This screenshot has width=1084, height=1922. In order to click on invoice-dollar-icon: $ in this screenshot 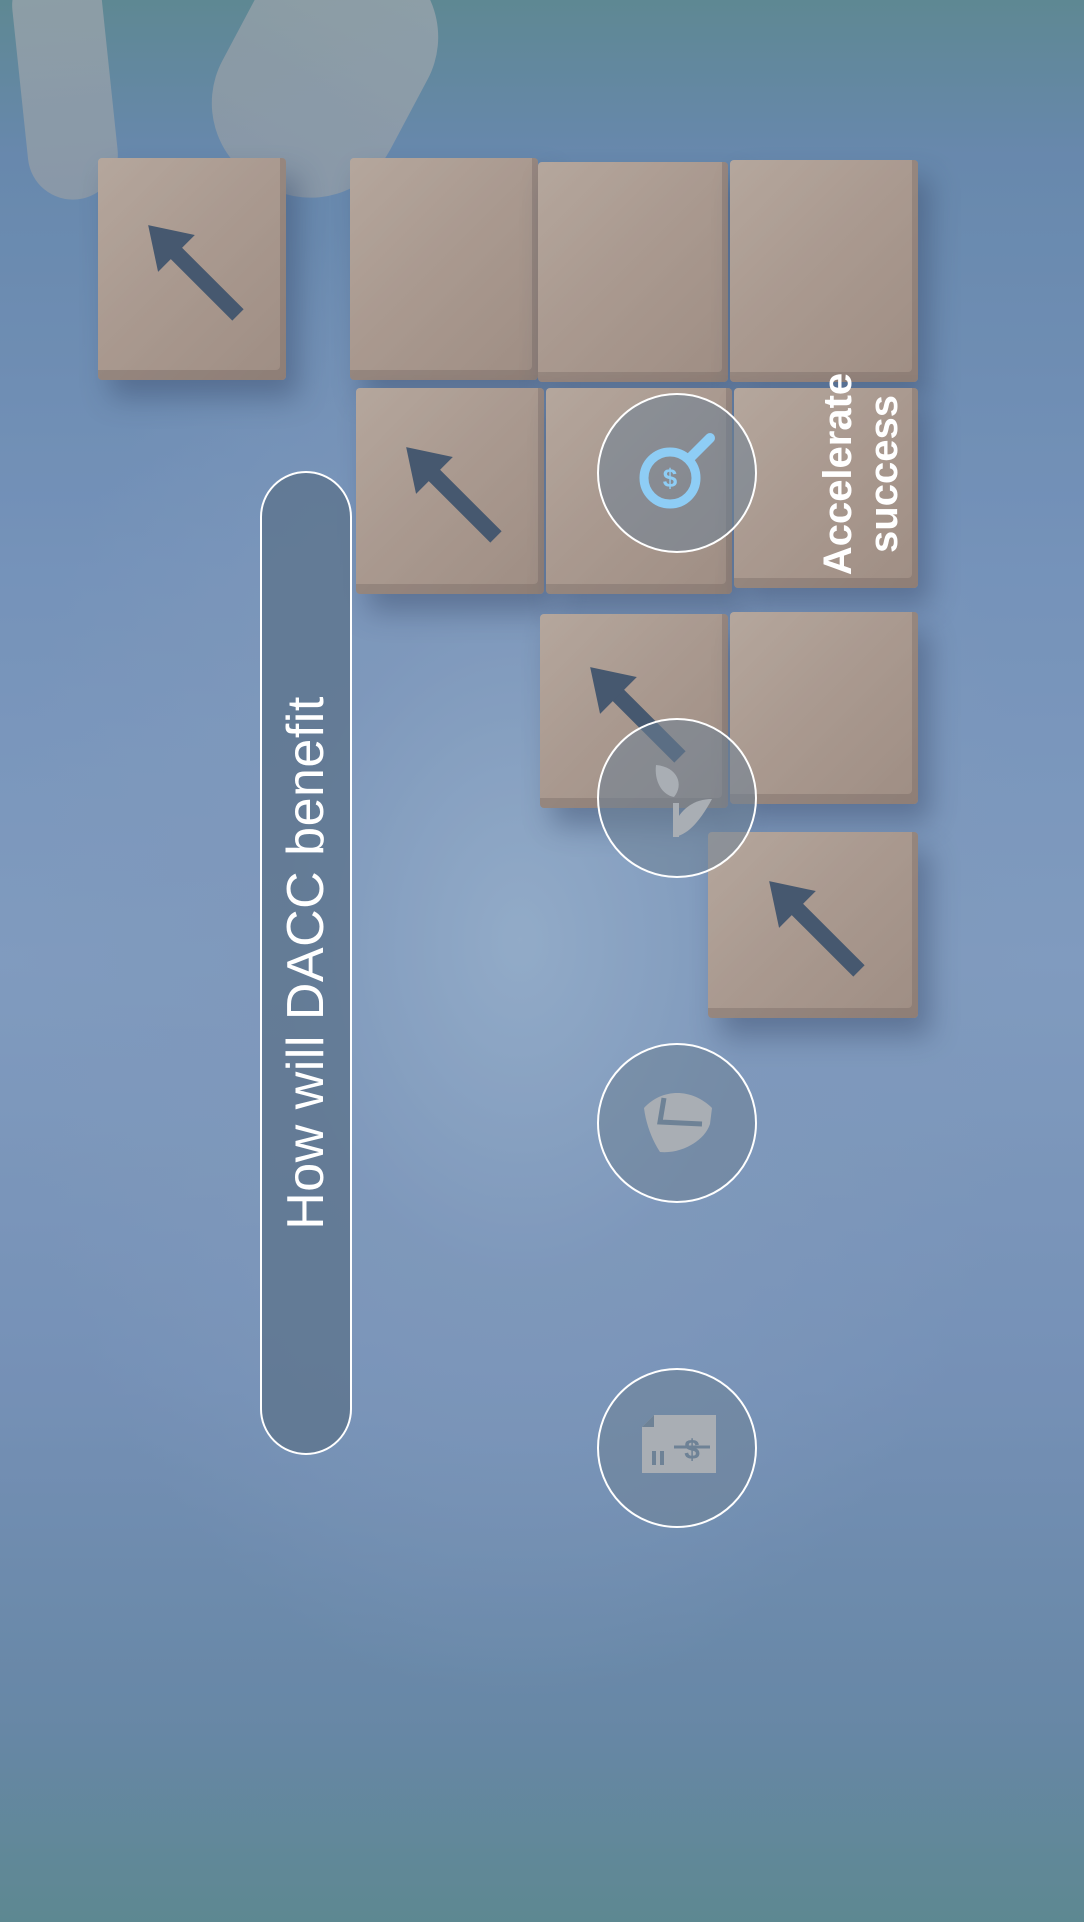, I will do `click(679, 1444)`.